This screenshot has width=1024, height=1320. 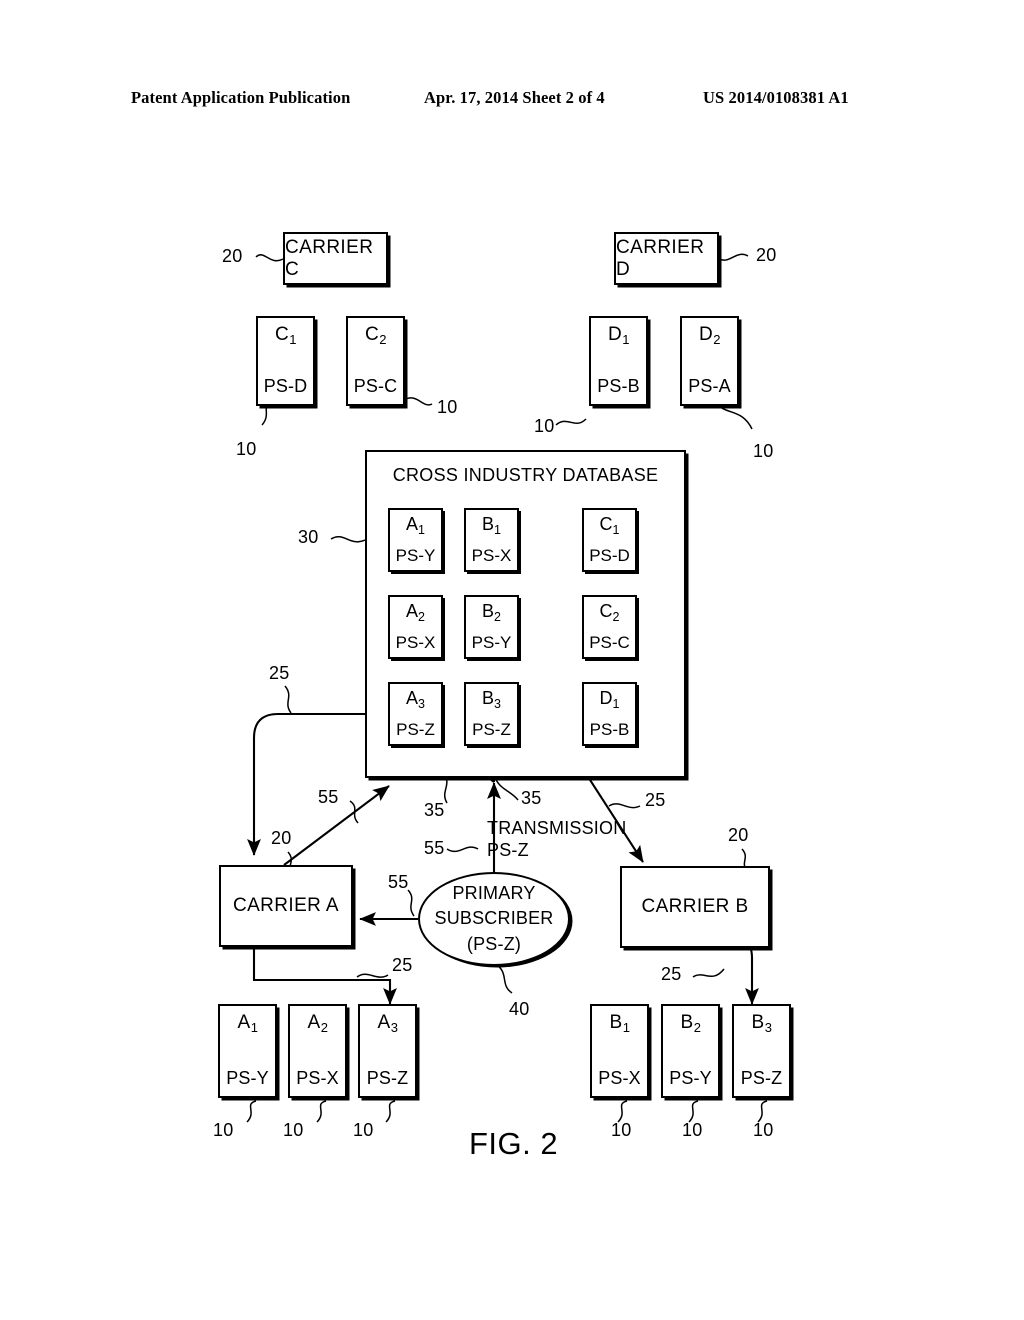 I want to click on unit-a2-sub: 2, so click(x=324, y=1027).